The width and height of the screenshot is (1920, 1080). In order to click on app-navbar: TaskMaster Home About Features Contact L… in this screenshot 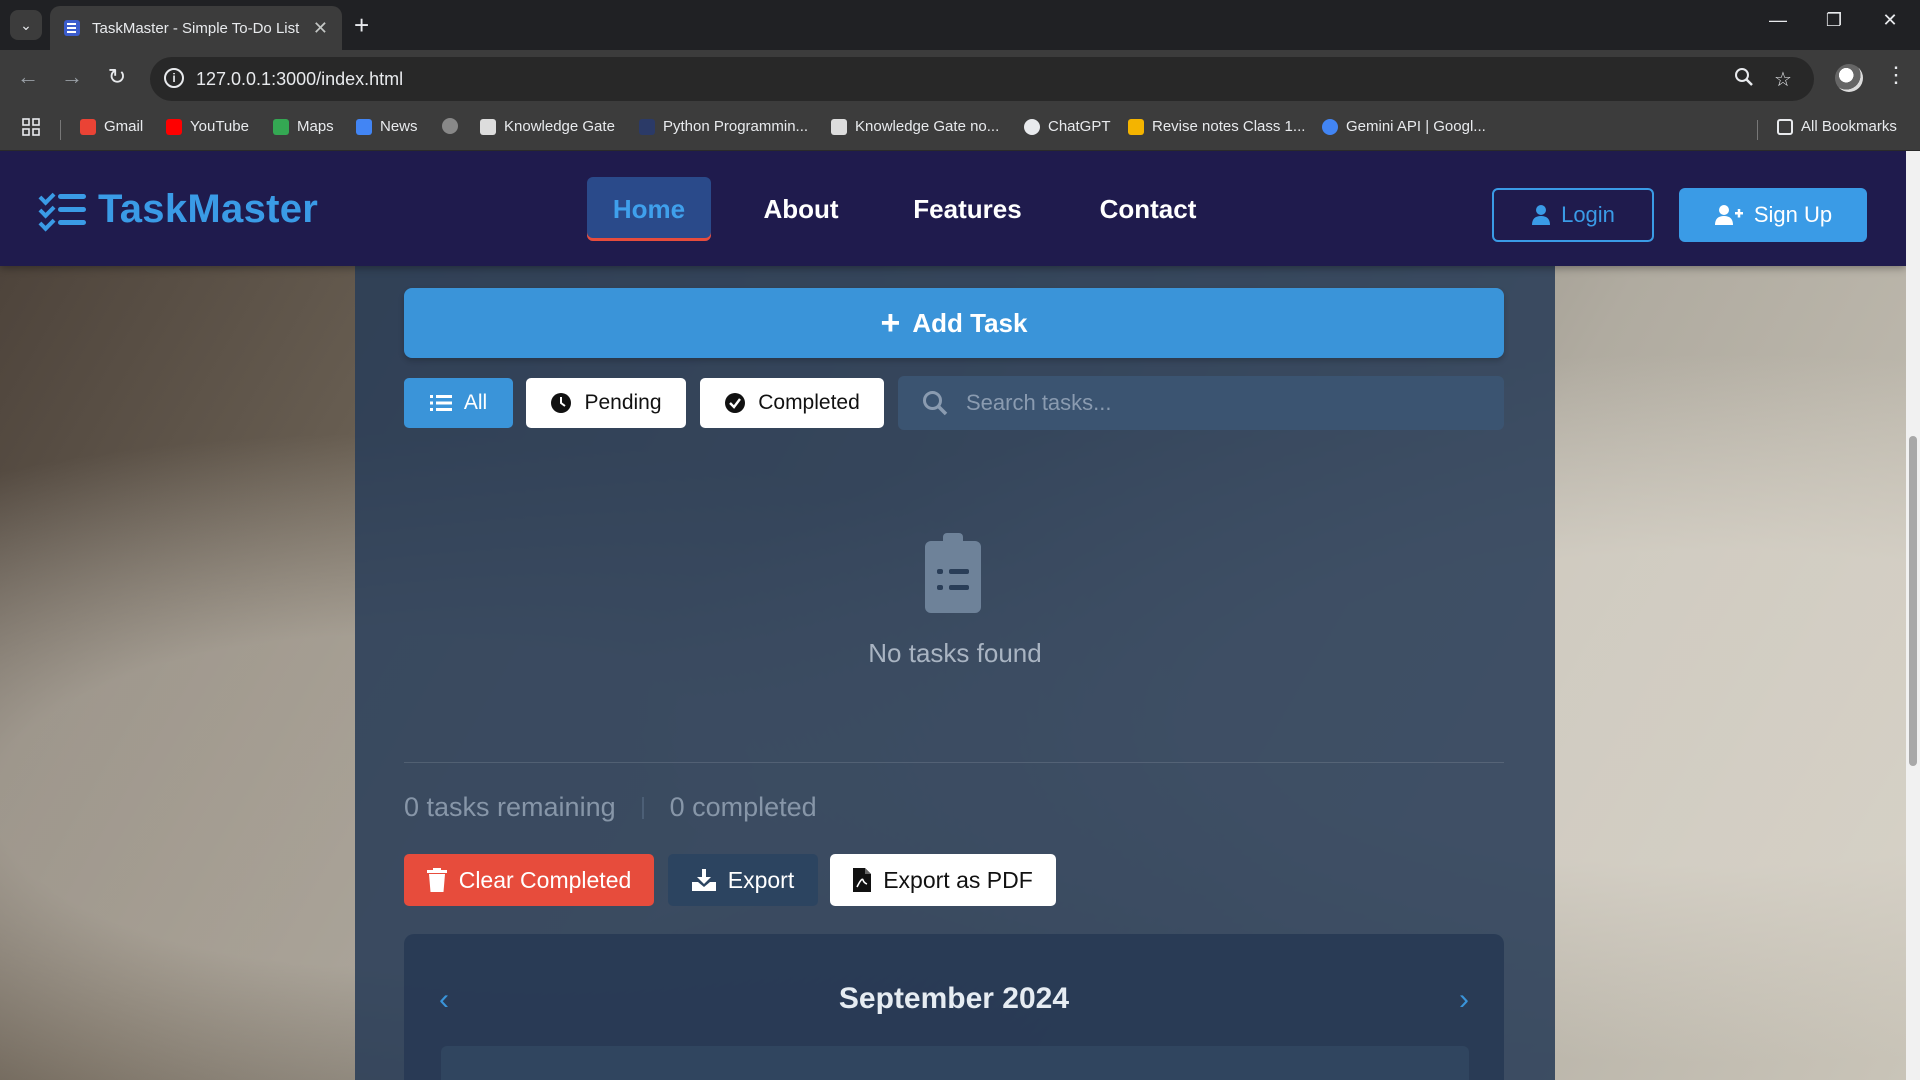, I will do `click(953, 208)`.